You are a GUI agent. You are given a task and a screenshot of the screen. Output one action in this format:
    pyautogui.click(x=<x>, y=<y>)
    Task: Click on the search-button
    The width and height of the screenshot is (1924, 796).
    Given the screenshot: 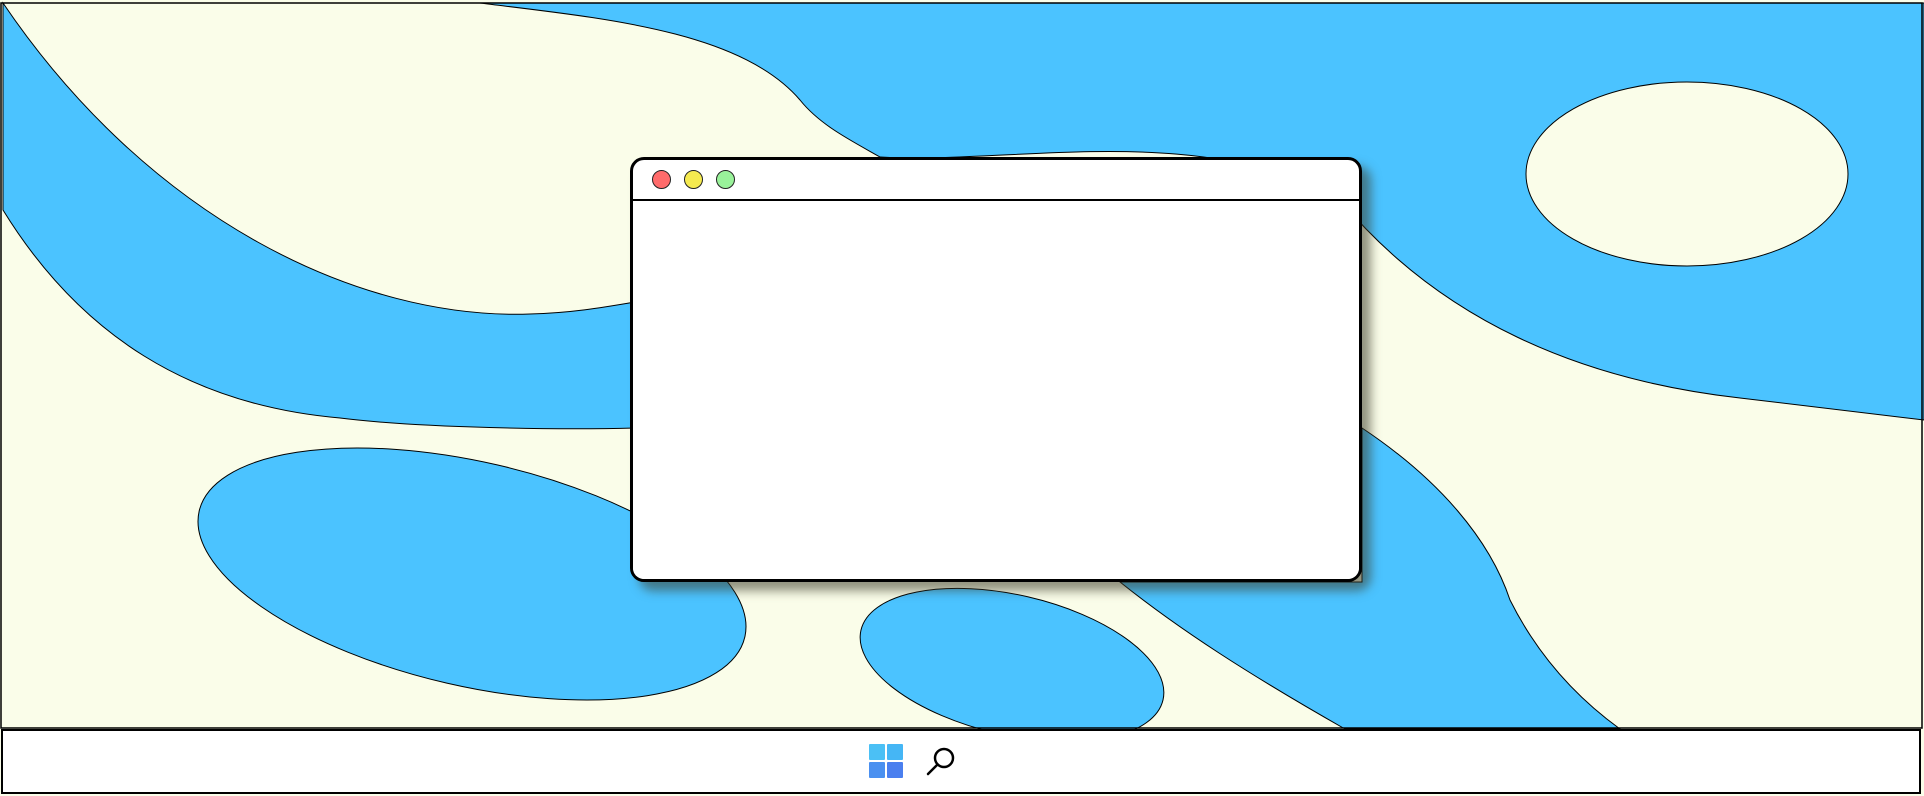 What is the action you would take?
    pyautogui.click(x=941, y=762)
    